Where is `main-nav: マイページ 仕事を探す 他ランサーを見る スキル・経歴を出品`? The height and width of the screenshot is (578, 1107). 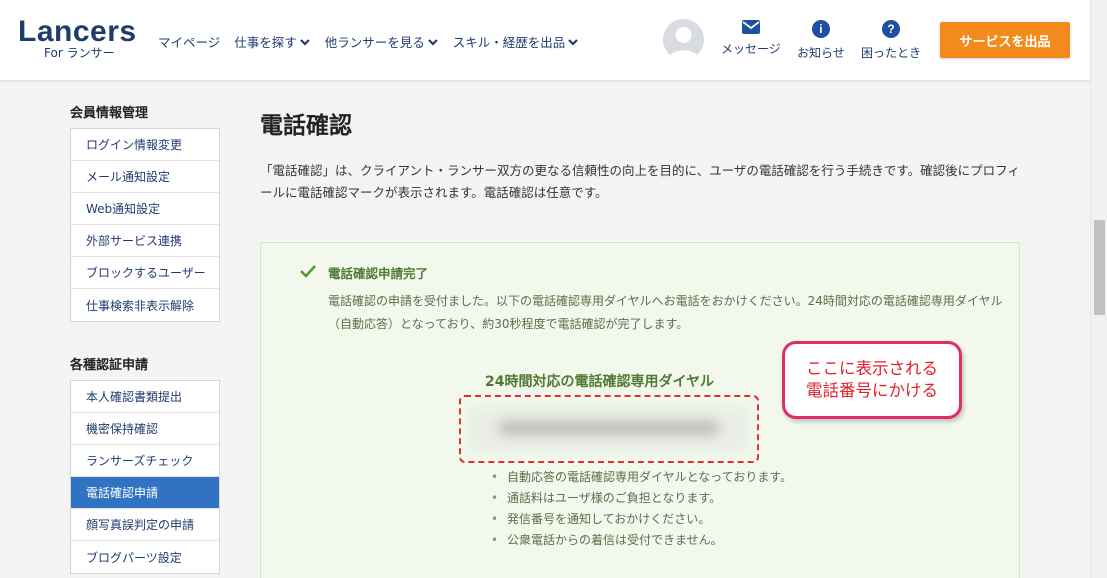 main-nav: マイページ 仕事を探す 他ランサーを見る スキル・経歴を出品 is located at coordinates (368, 41).